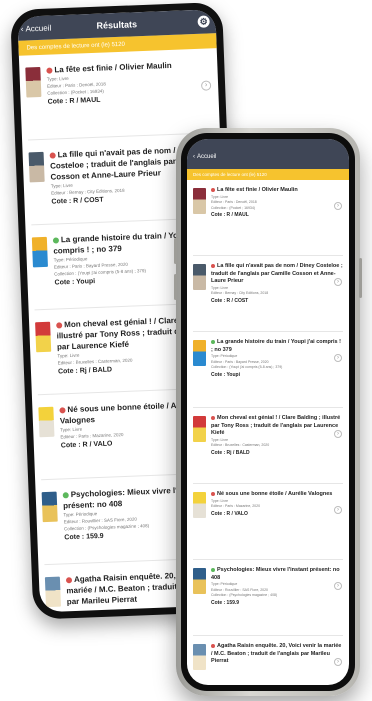 The image size is (372, 701). What do you see at coordinates (230, 215) in the screenshot?
I see `result-cote: Cote : R / MAUL` at bounding box center [230, 215].